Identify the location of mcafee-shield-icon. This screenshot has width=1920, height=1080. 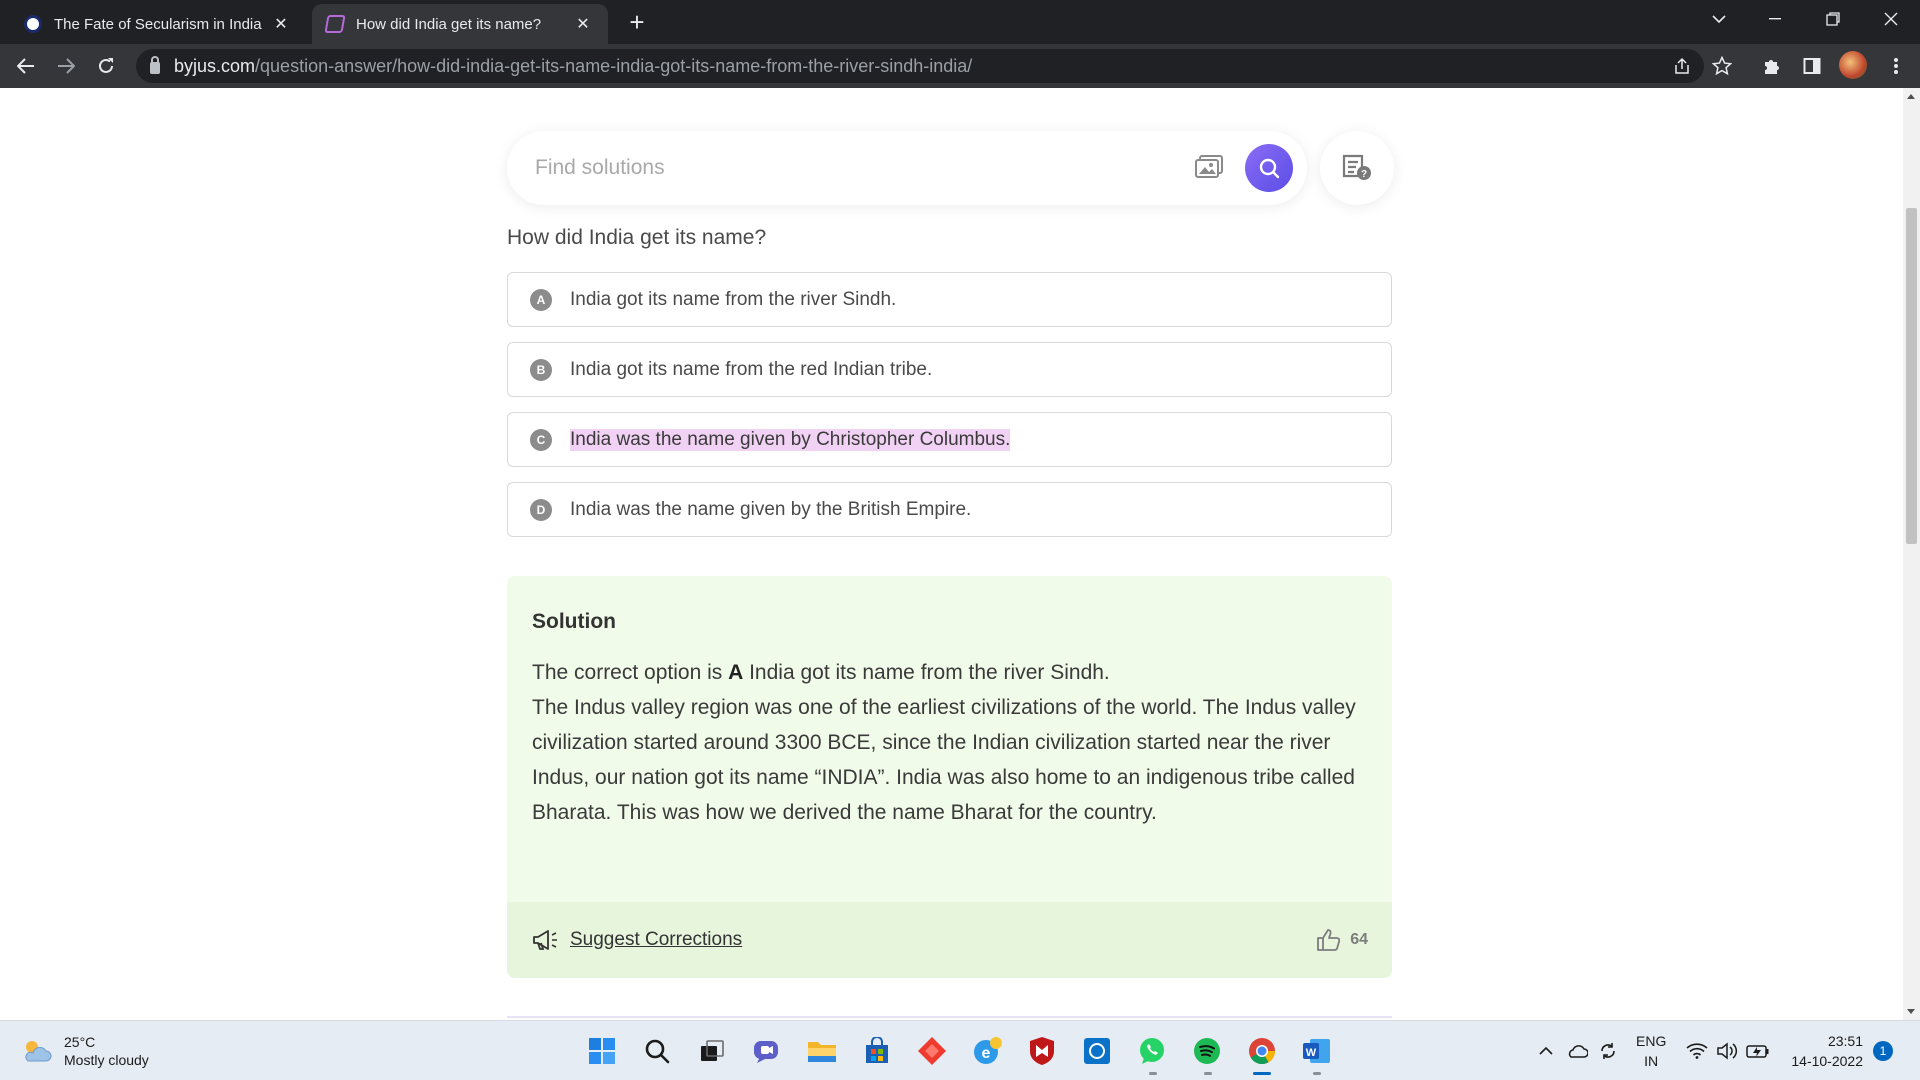
(1042, 1051).